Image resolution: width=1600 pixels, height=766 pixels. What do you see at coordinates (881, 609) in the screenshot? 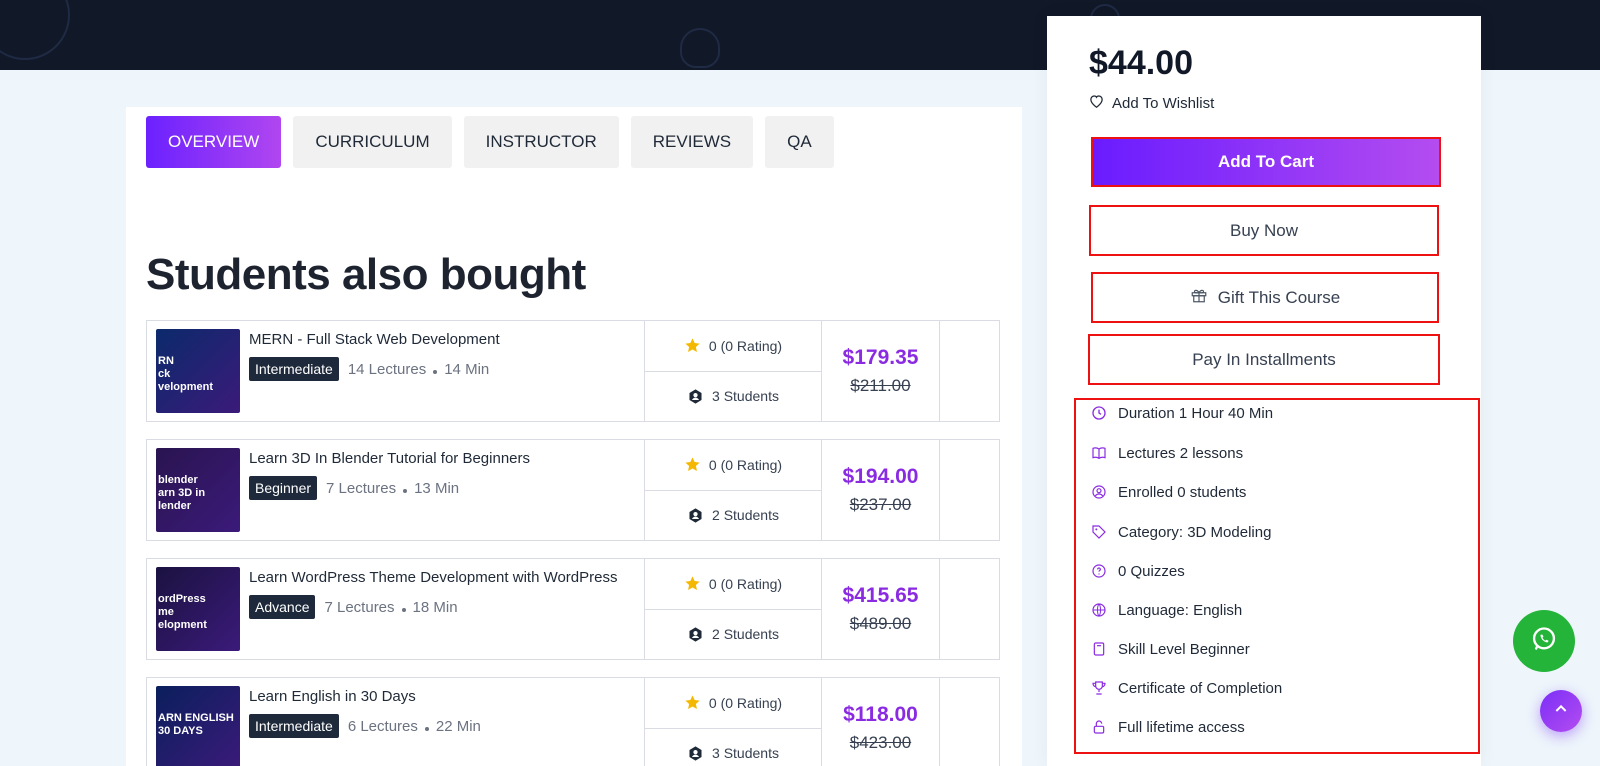
I see `course-price-cell: $415.65 $489.00` at bounding box center [881, 609].